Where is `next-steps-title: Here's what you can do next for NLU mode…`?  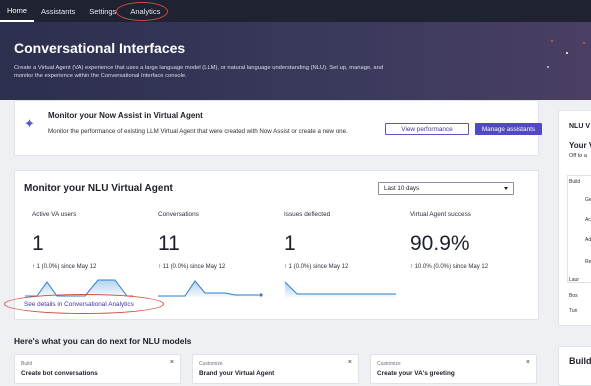 next-steps-title: Here's what you can do next for NLU mode… is located at coordinates (103, 341).